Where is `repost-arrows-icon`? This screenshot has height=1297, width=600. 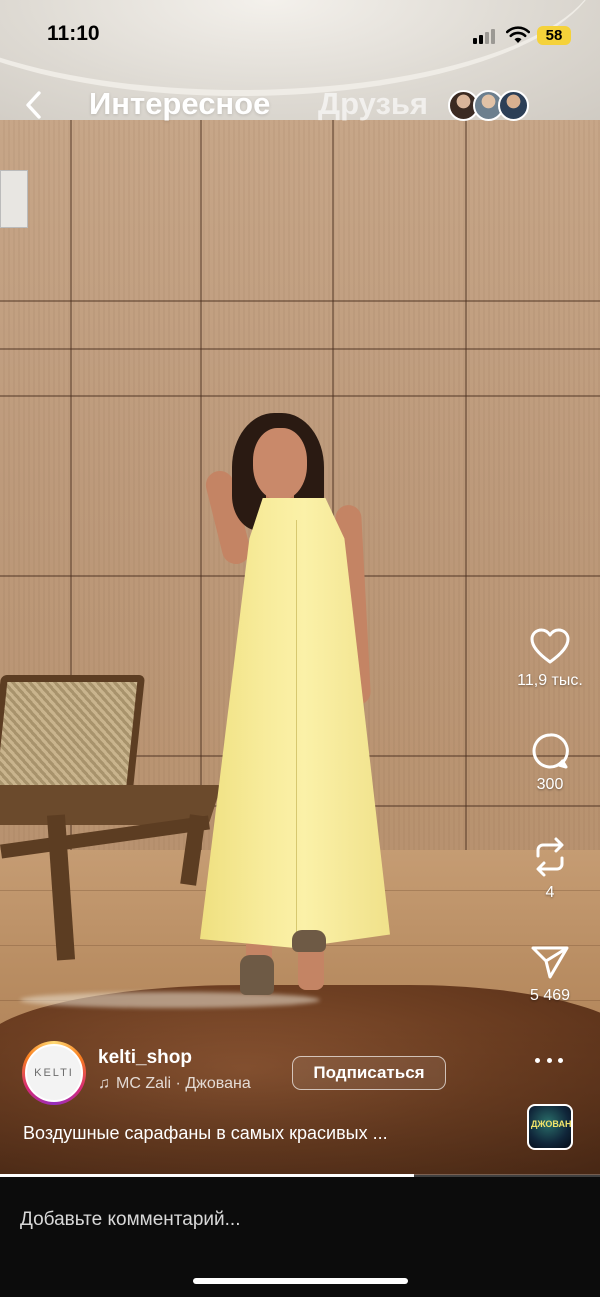
repost-arrows-icon is located at coordinates (550, 857).